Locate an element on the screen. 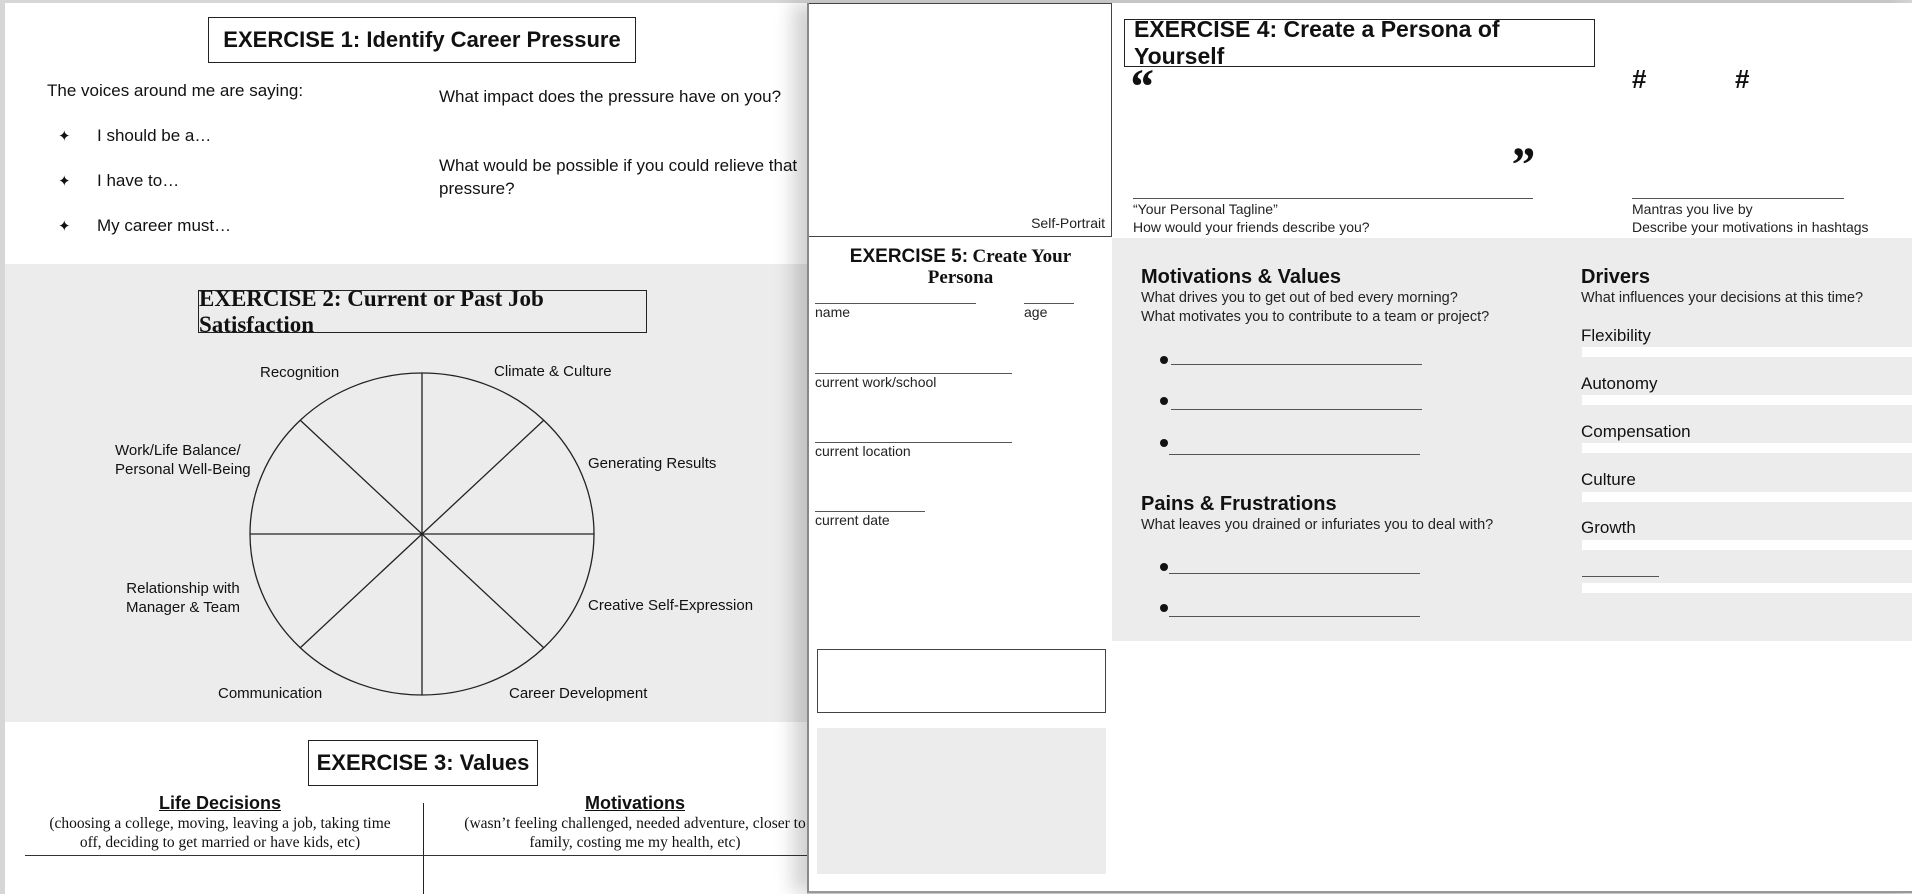  name-label: name is located at coordinates (833, 312).